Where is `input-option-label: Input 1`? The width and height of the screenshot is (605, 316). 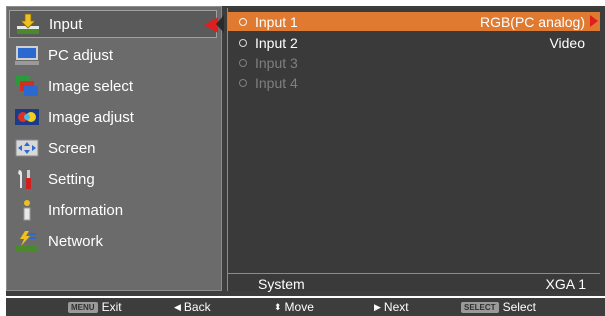
input-option-label: Input 1 is located at coordinates (276, 21).